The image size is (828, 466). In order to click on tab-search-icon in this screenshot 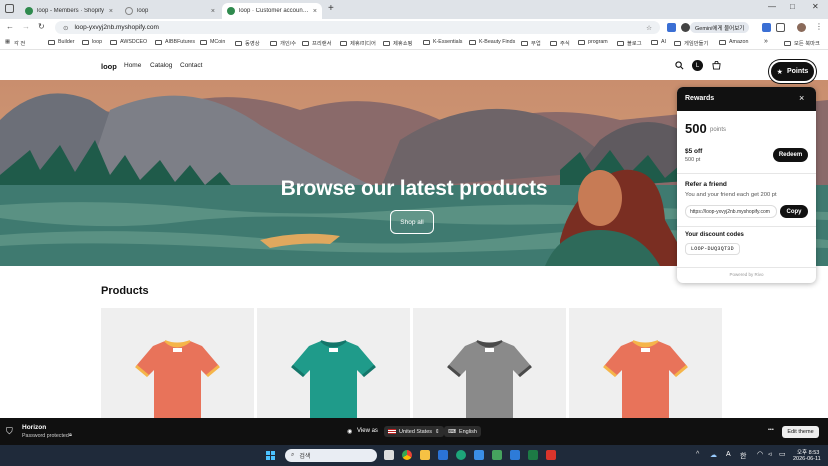, I will do `click(9, 8)`.